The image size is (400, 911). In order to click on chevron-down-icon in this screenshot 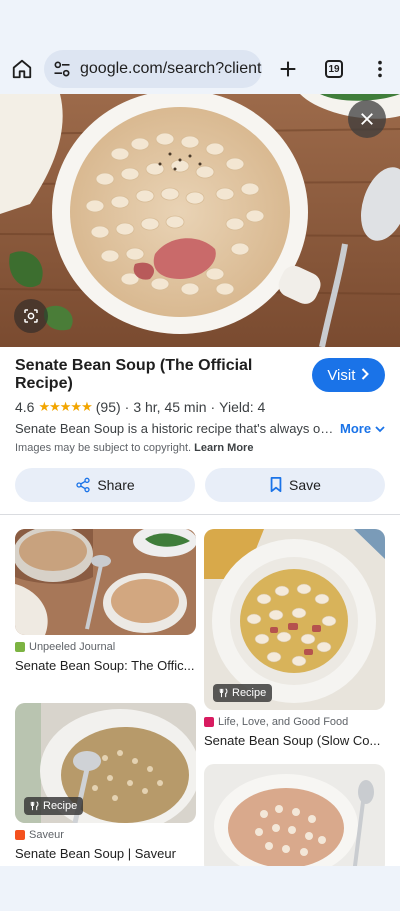, I will do `click(380, 429)`.